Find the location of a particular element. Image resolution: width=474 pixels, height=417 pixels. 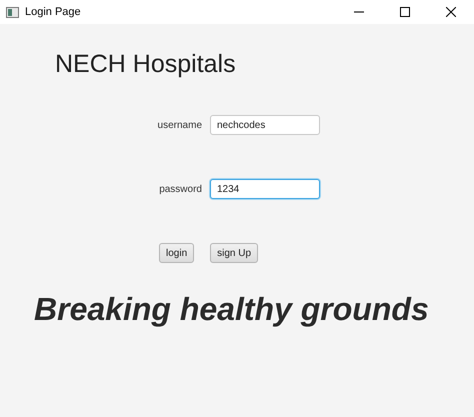

slogan: Breaking healthy grounds is located at coordinates (231, 309).